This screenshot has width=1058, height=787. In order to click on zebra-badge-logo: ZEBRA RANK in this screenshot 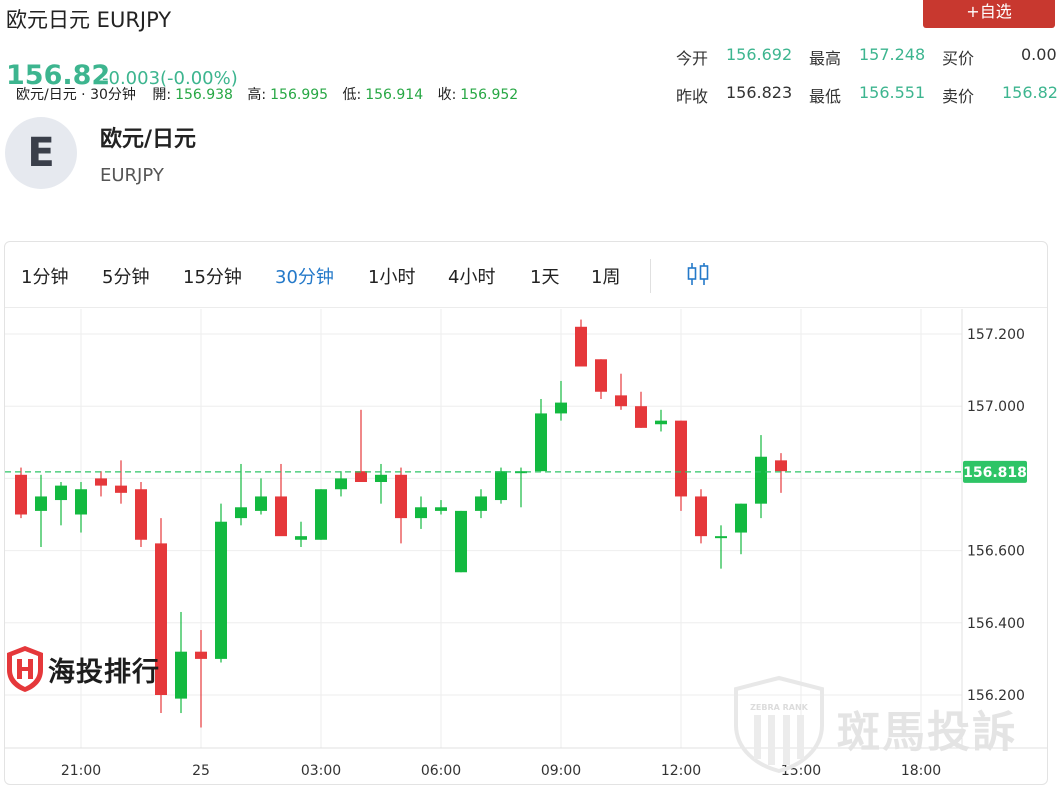, I will do `click(779, 724)`.